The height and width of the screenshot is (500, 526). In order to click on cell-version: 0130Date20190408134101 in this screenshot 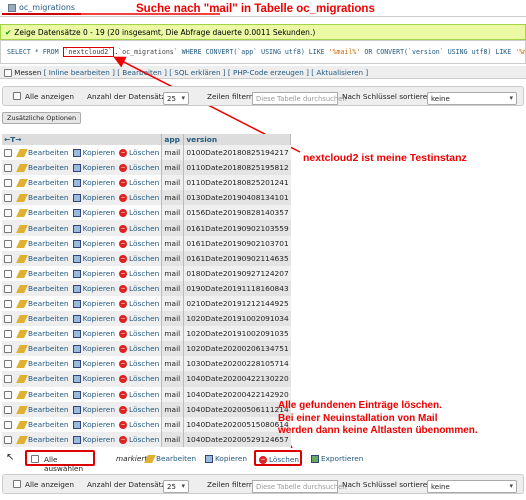, I will do `click(237, 198)`.